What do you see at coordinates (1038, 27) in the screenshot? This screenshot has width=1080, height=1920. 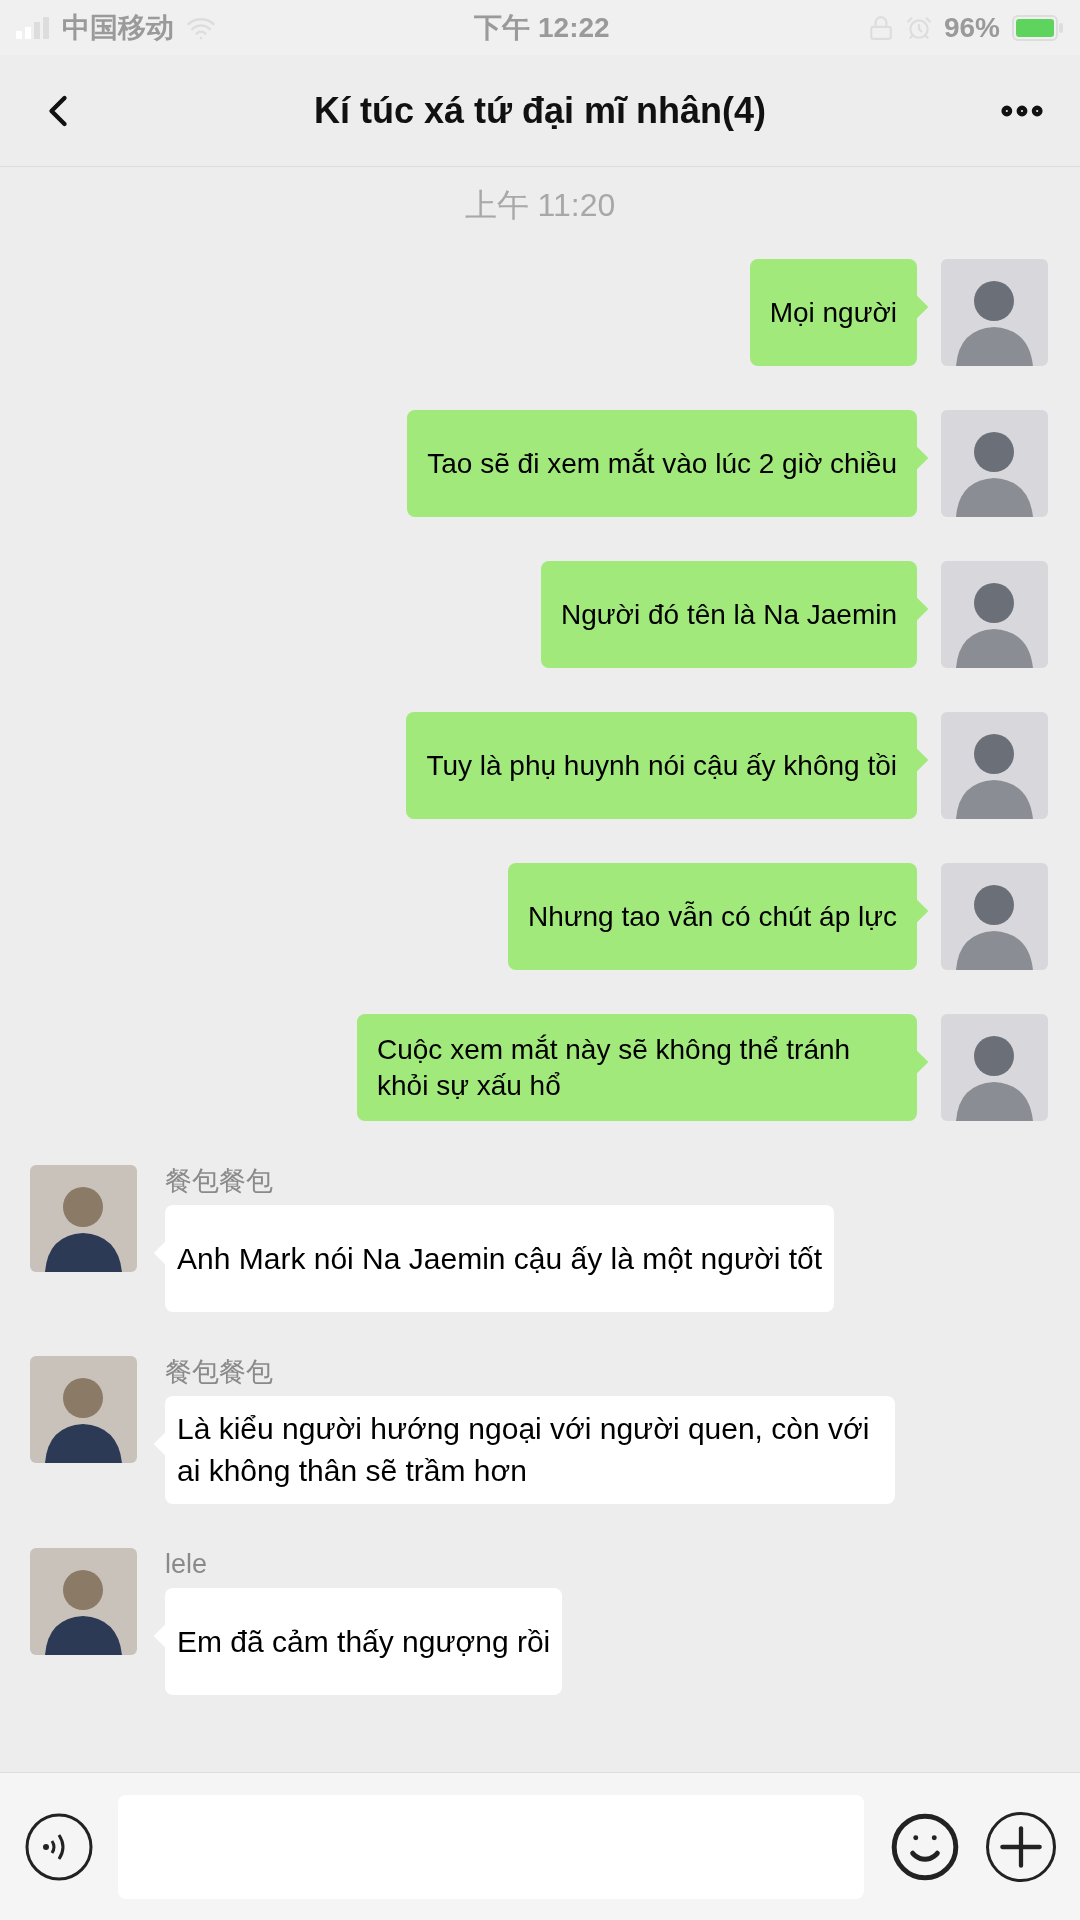 I see `battery-icon` at bounding box center [1038, 27].